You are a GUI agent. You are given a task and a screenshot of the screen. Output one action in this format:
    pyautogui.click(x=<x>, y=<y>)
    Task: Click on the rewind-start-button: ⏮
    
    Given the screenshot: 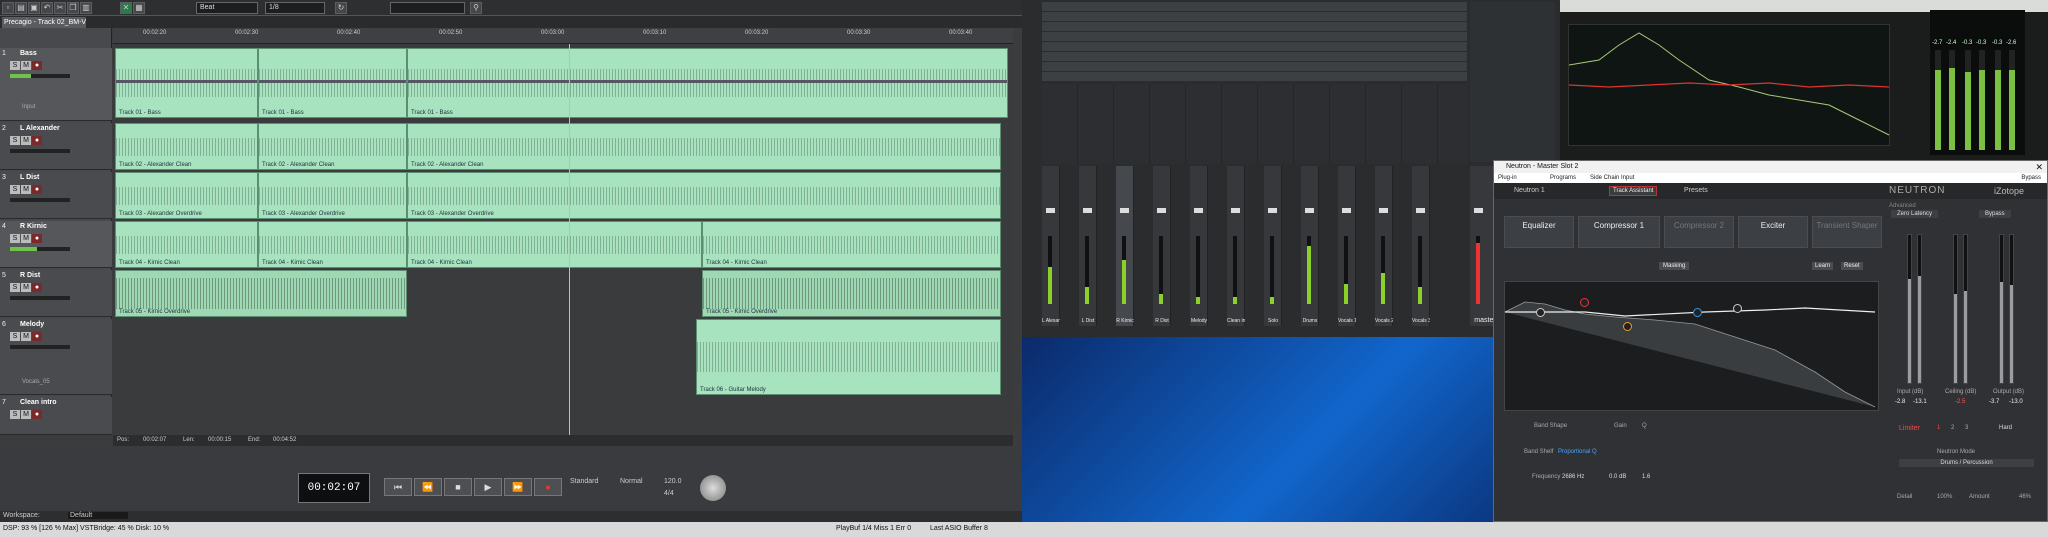 What is the action you would take?
    pyautogui.click(x=398, y=487)
    